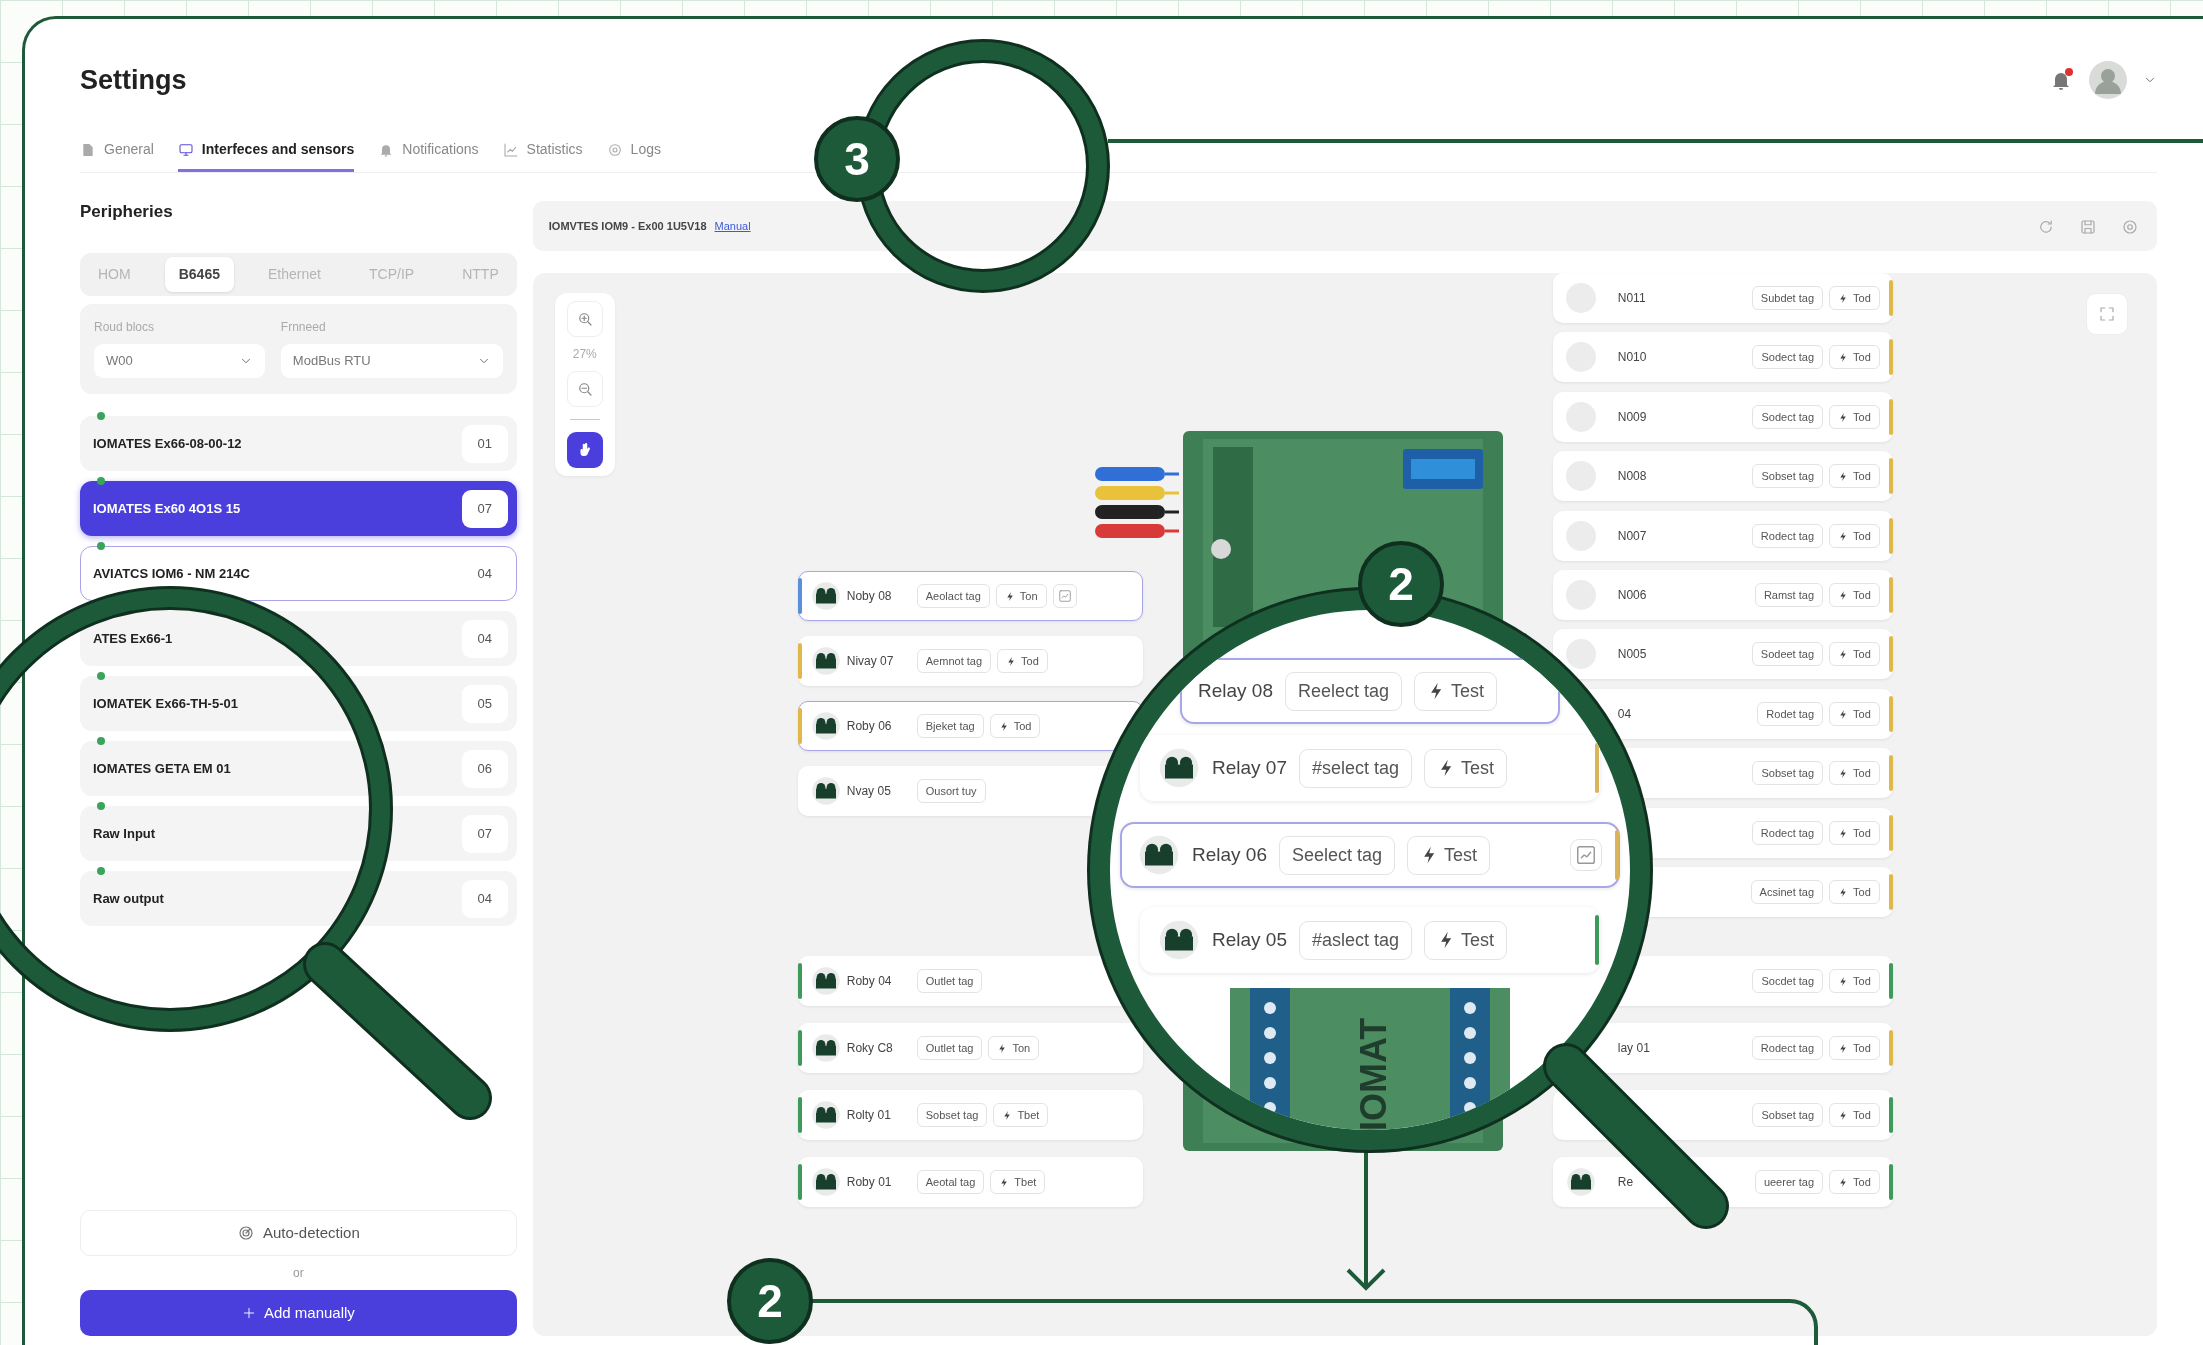 This screenshot has width=2203, height=1345. What do you see at coordinates (1787, 298) in the screenshot?
I see `select-tag-button: Subdet tag` at bounding box center [1787, 298].